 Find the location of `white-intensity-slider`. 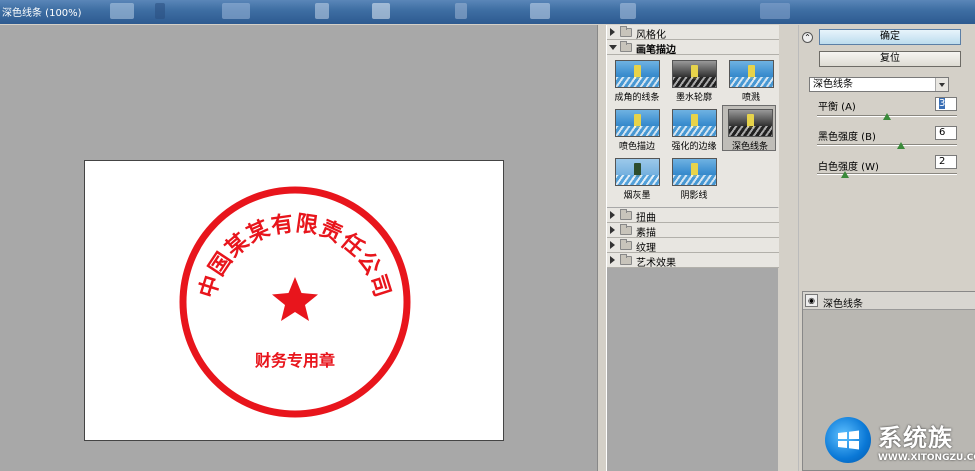

white-intensity-slider is located at coordinates (887, 175).